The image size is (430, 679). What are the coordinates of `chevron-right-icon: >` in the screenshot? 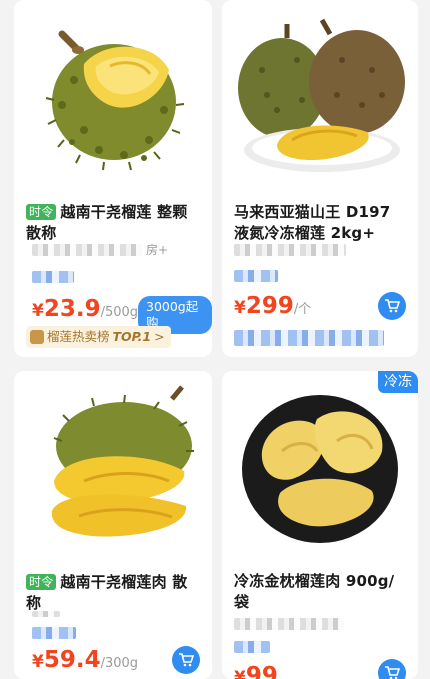 It's located at (159, 336).